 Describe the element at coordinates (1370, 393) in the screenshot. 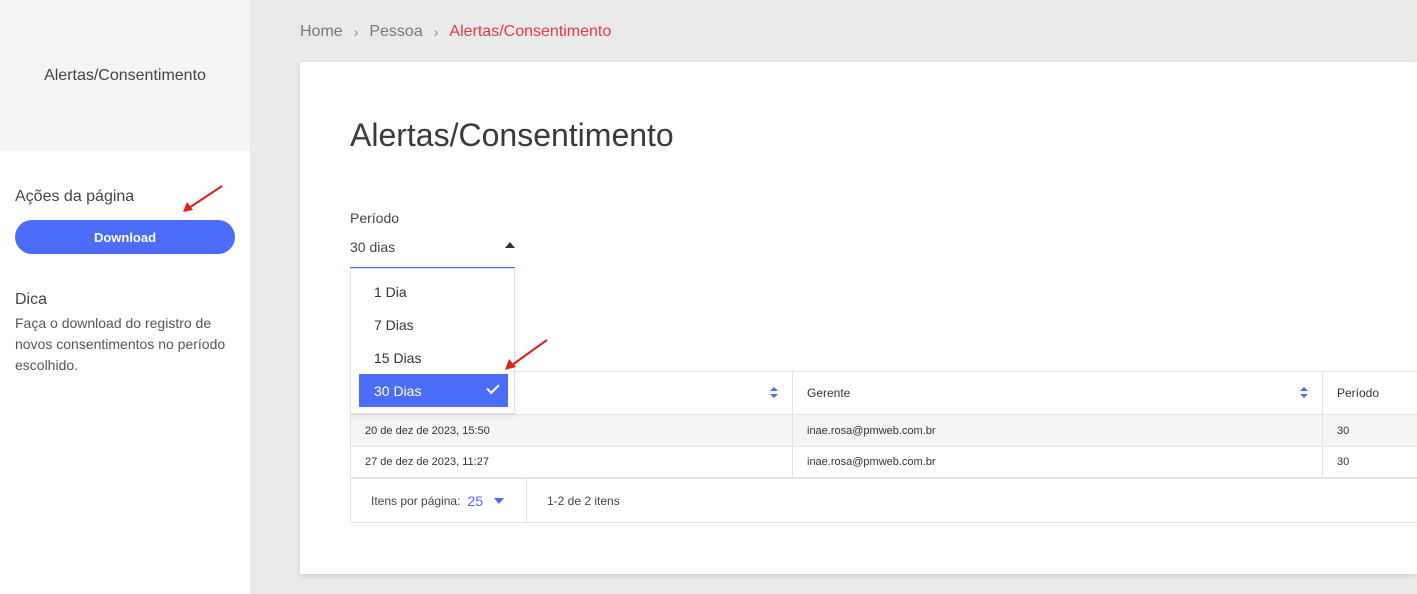

I see `column-header-periodo: Período` at that location.